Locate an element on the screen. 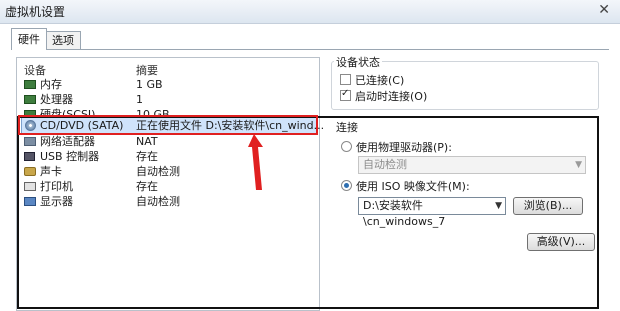 The width and height of the screenshot is (620, 311). device-row-processor: 处理器 1 is located at coordinates (170, 99).